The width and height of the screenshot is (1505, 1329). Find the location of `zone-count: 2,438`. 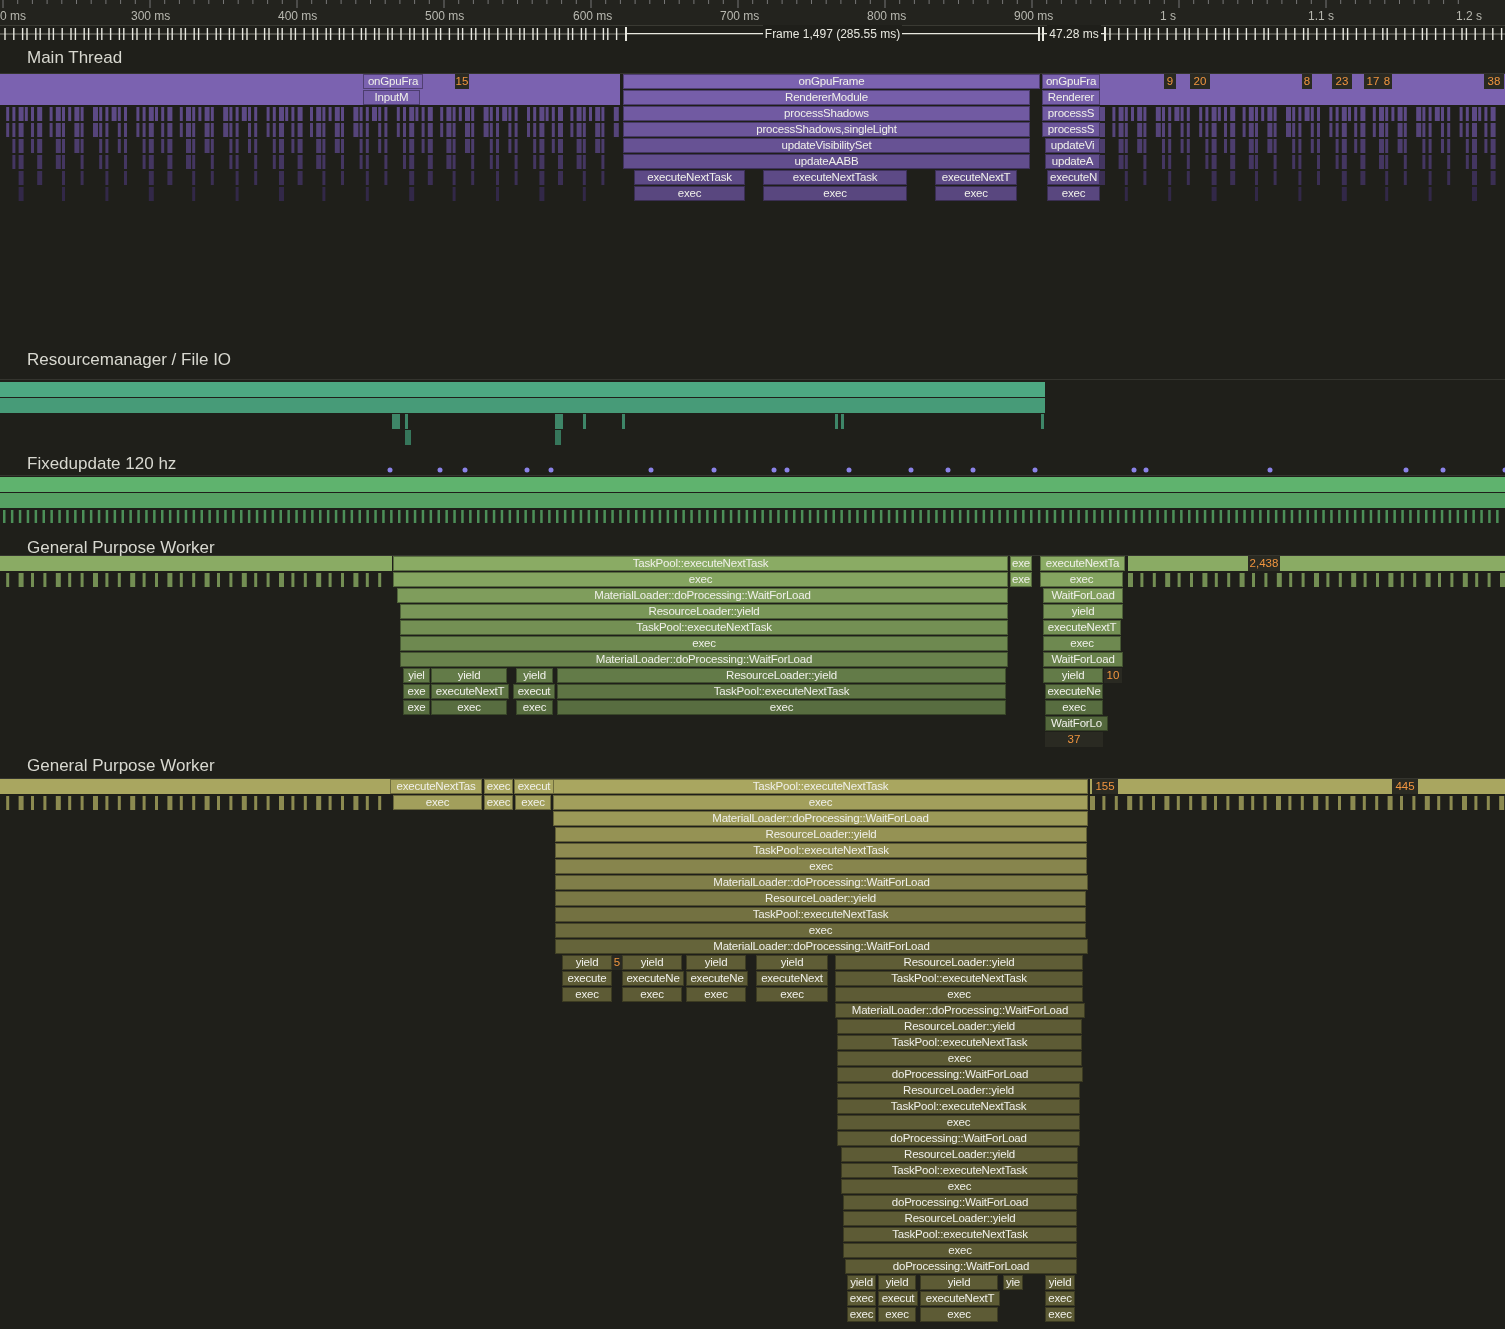

zone-count: 2,438 is located at coordinates (1264, 563).